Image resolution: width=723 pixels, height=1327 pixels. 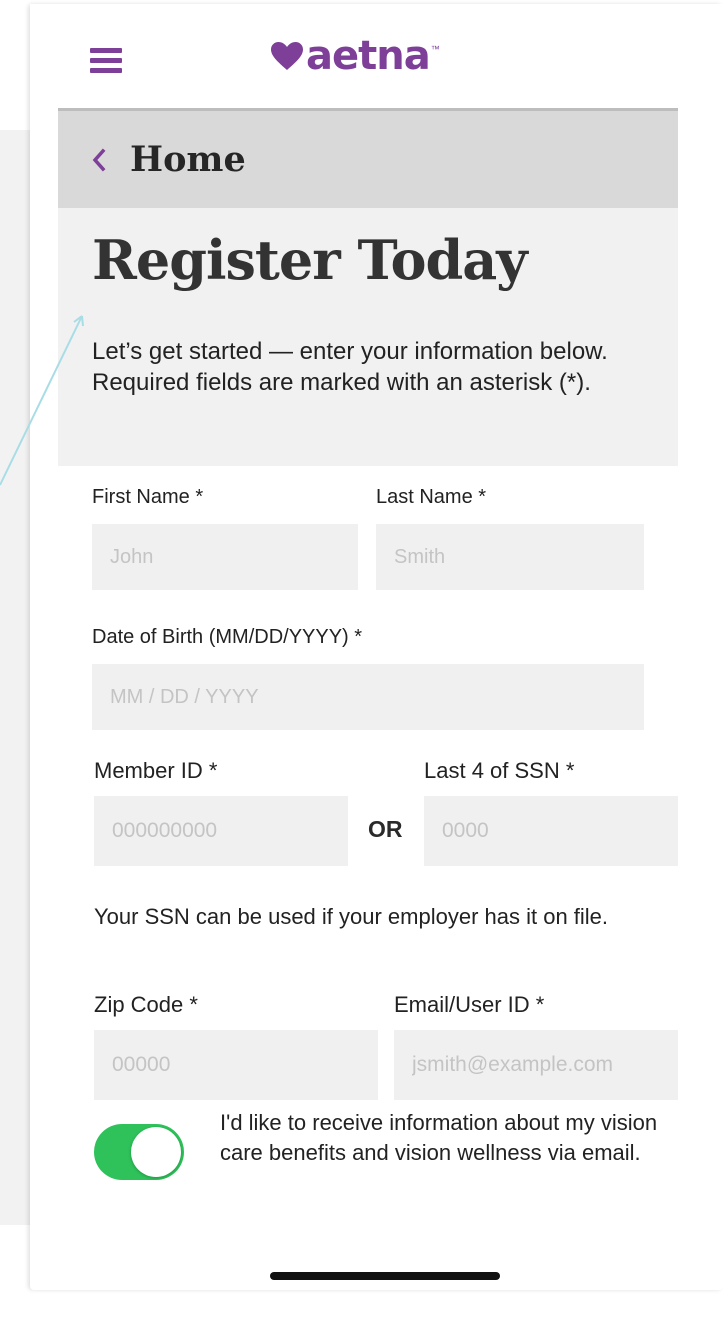 What do you see at coordinates (510, 557) in the screenshot?
I see `last-name-input` at bounding box center [510, 557].